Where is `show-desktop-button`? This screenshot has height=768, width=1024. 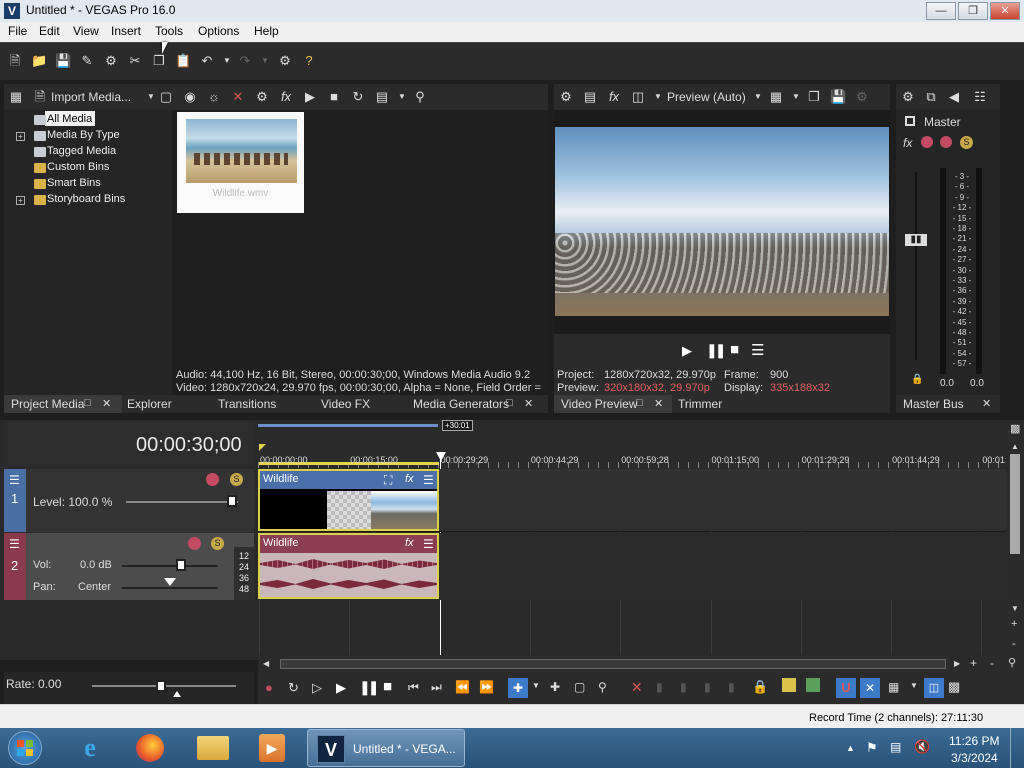 show-desktop-button is located at coordinates (1017, 748).